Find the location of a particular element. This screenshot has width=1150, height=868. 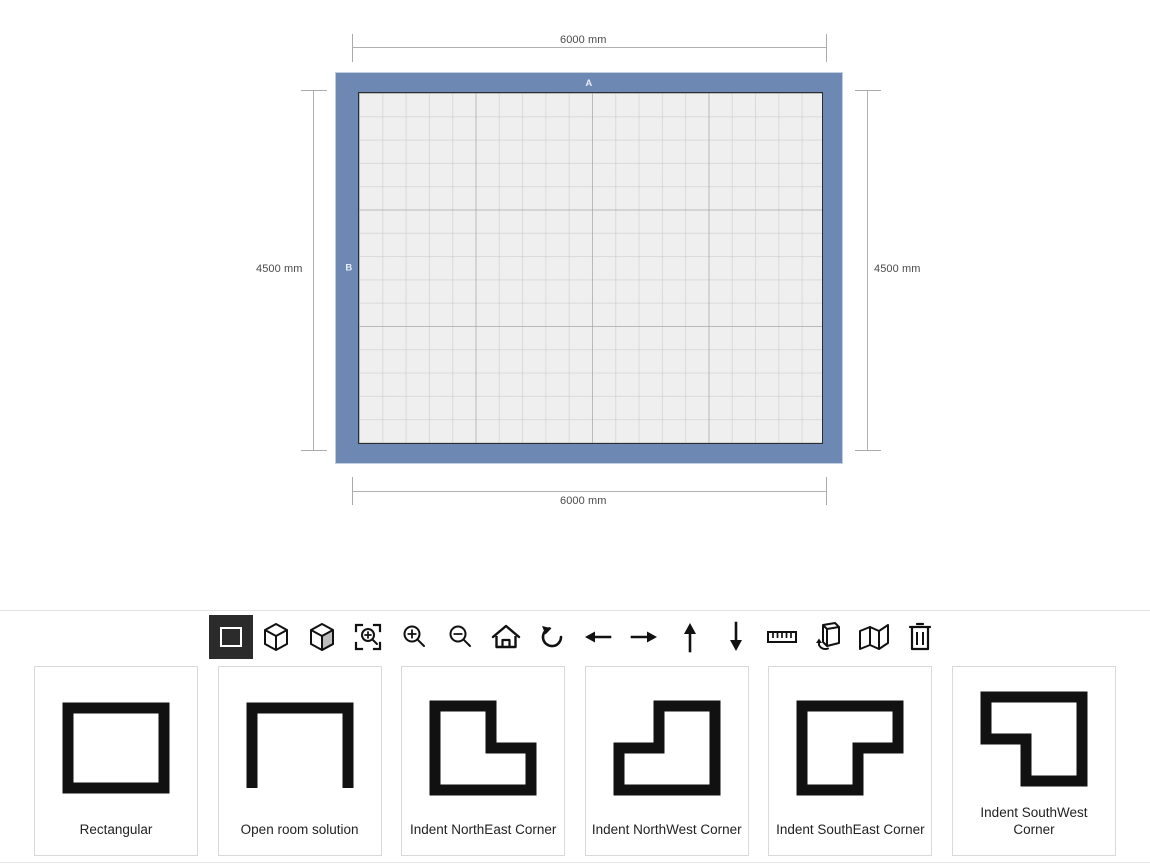

dimension-tick-bottom-left is located at coordinates (352, 491).